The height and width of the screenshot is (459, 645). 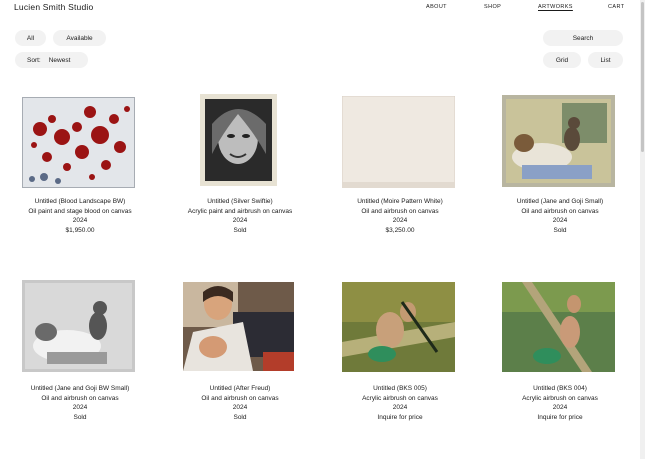 What do you see at coordinates (59, 60) in the screenshot?
I see `sort-value: Newest` at bounding box center [59, 60].